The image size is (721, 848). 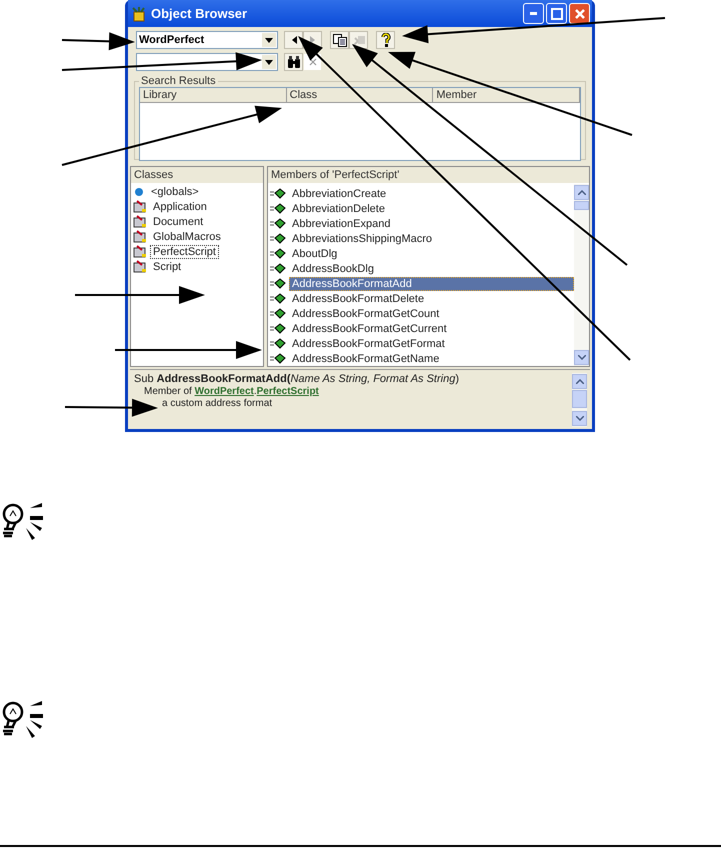 I want to click on minimize-icon, so click(x=533, y=13).